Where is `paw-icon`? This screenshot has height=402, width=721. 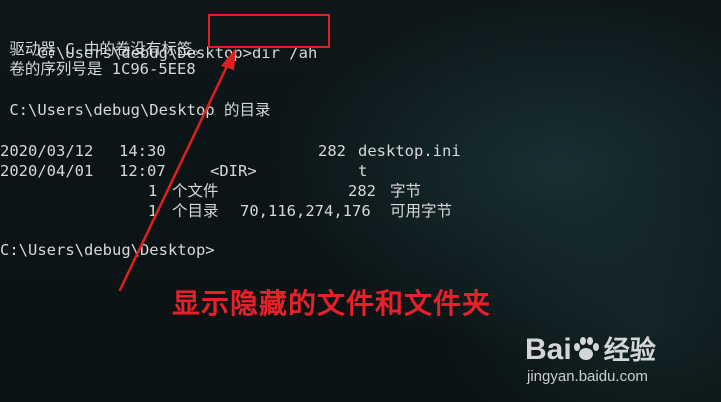 paw-icon is located at coordinates (586, 348).